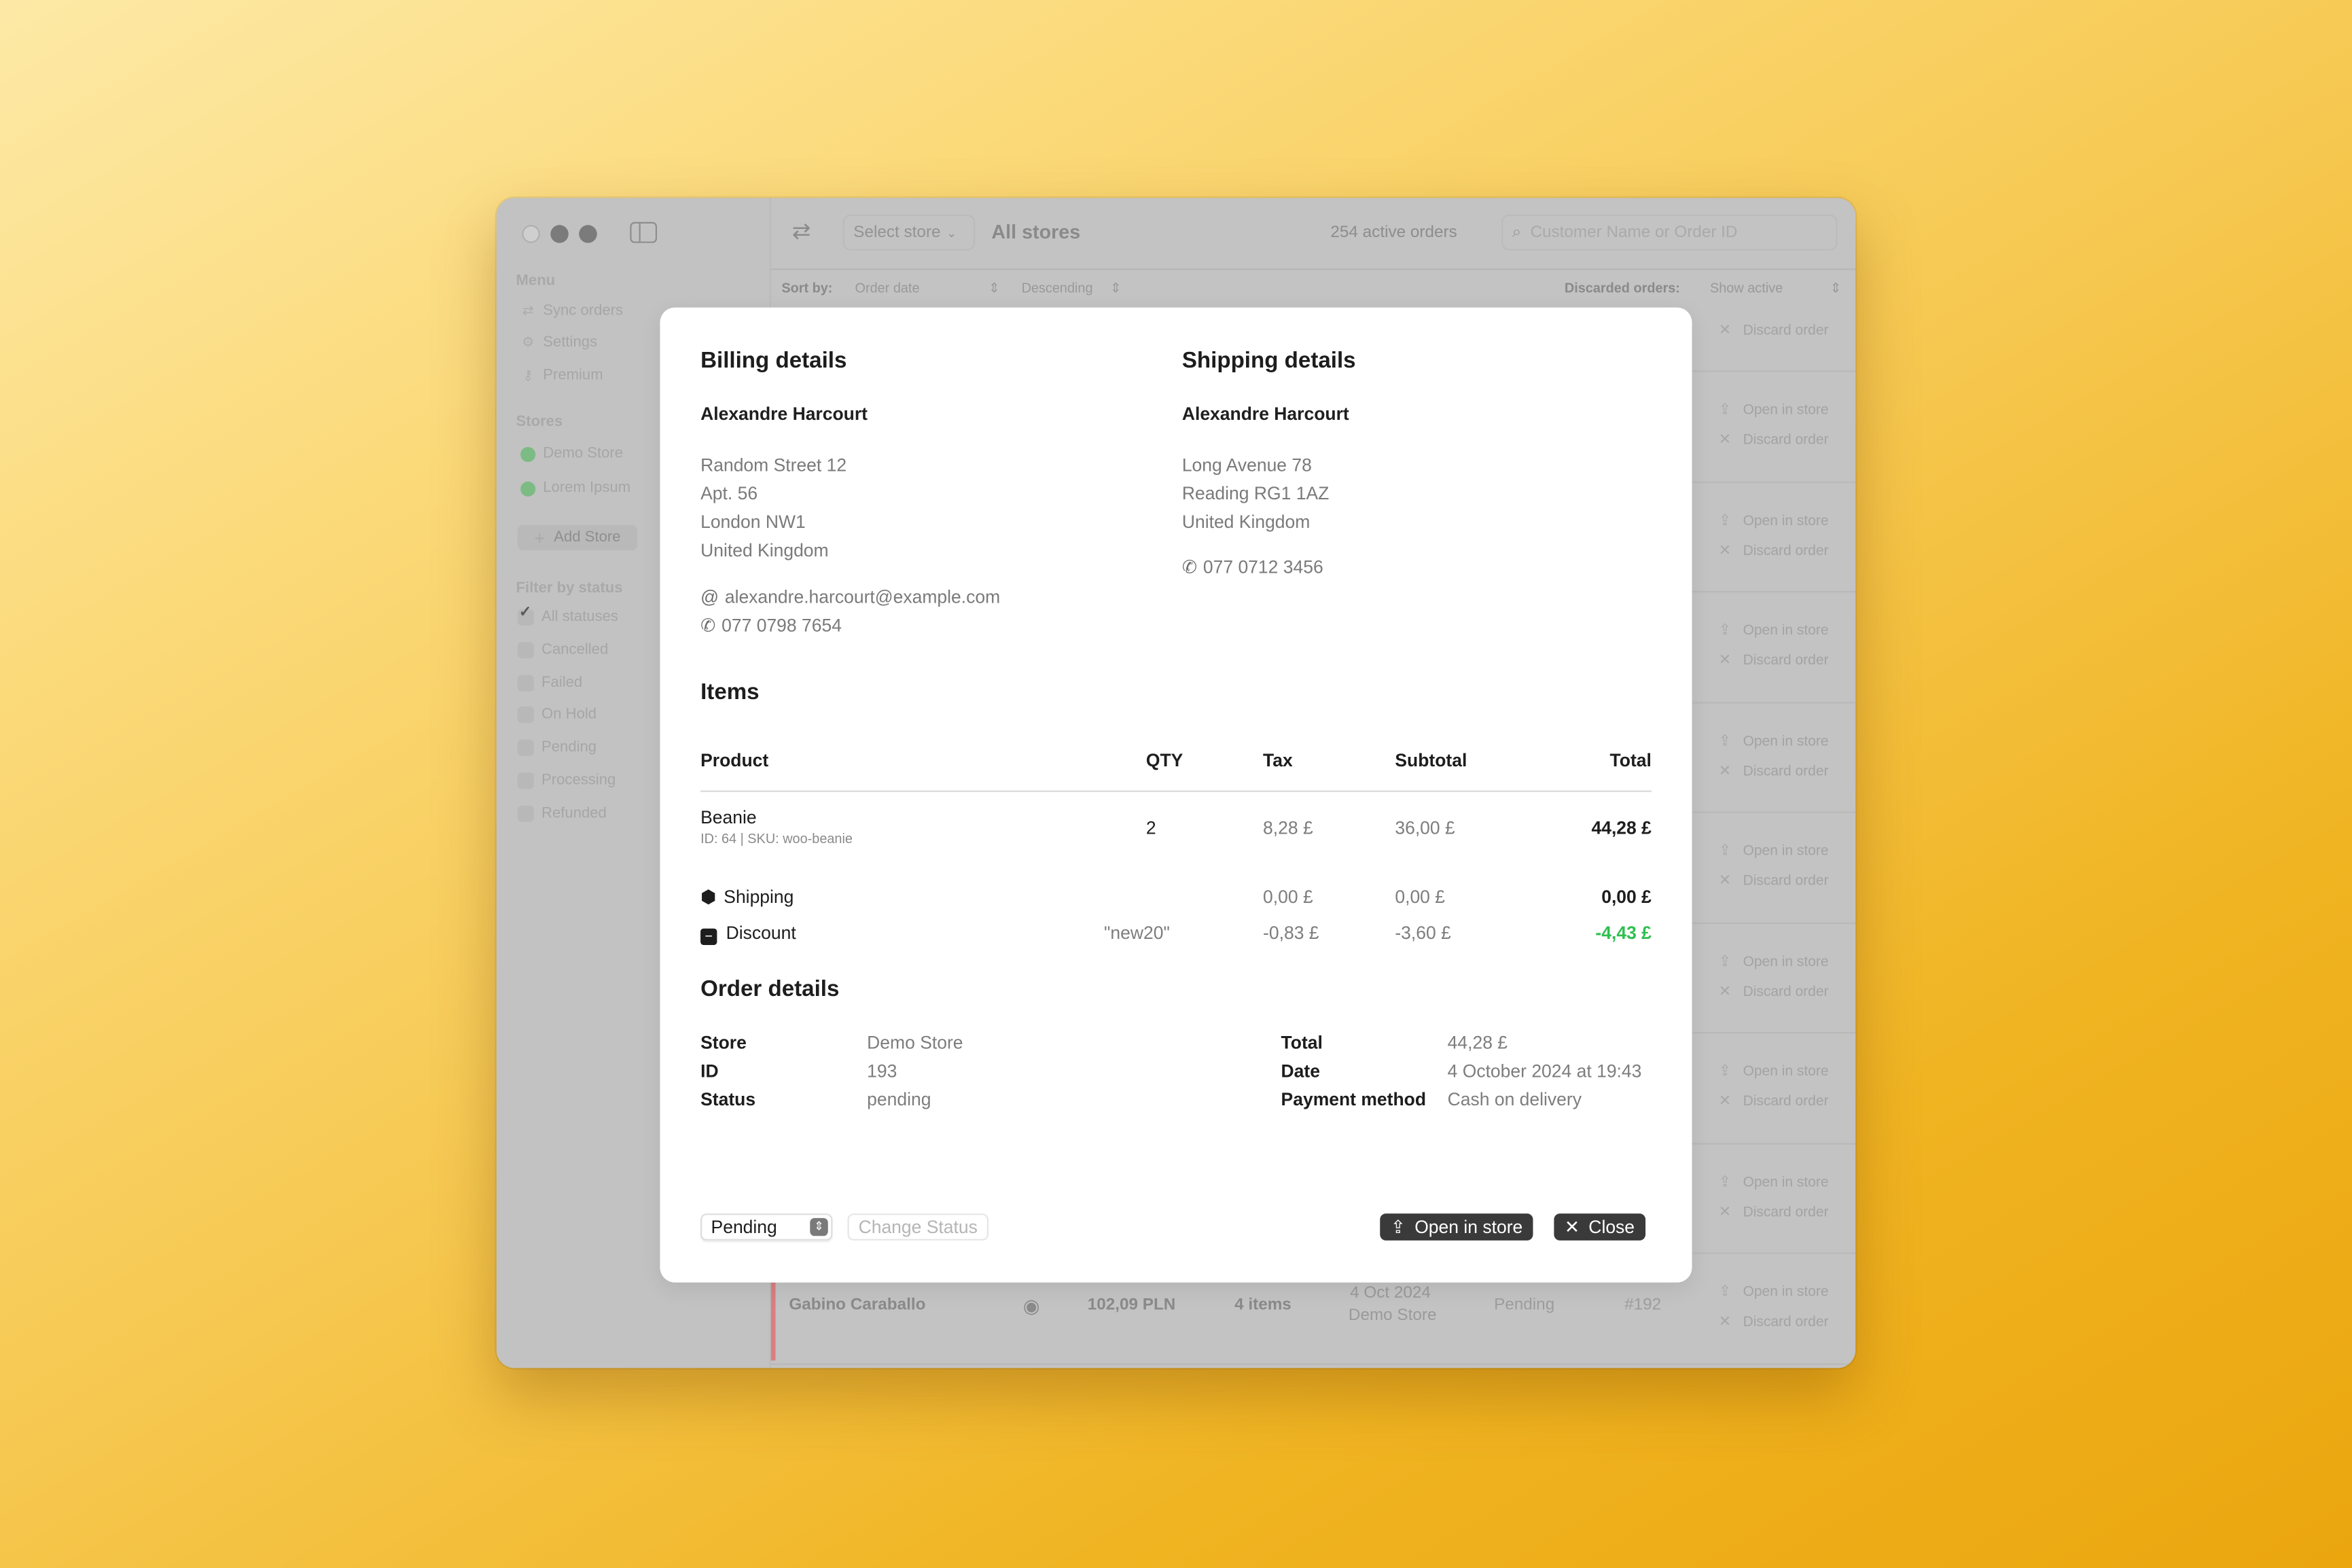  Describe the element at coordinates (1288, 897) in the screenshot. I see `shipping-tax: 0,00 £` at that location.